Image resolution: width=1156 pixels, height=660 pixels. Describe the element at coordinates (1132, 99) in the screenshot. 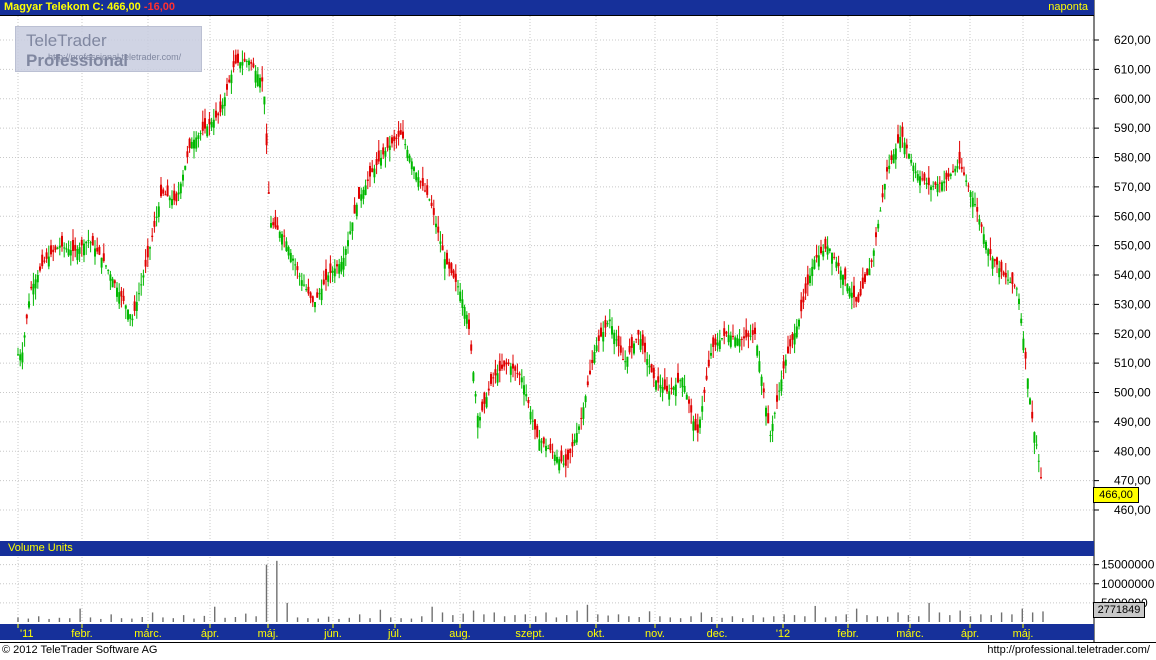

I see `y-tick-label: 600,00` at that location.